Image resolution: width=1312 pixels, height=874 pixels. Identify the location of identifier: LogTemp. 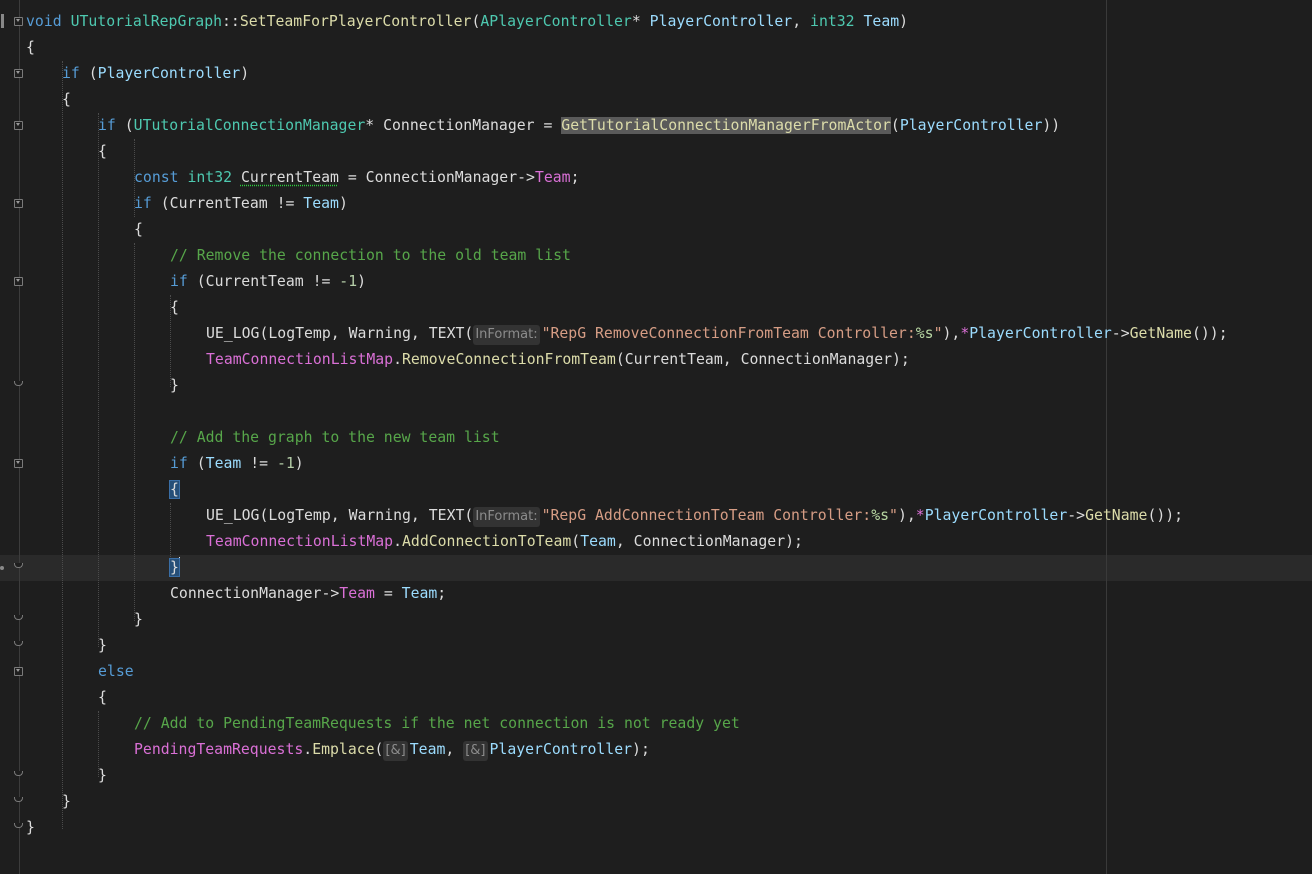
(299, 515).